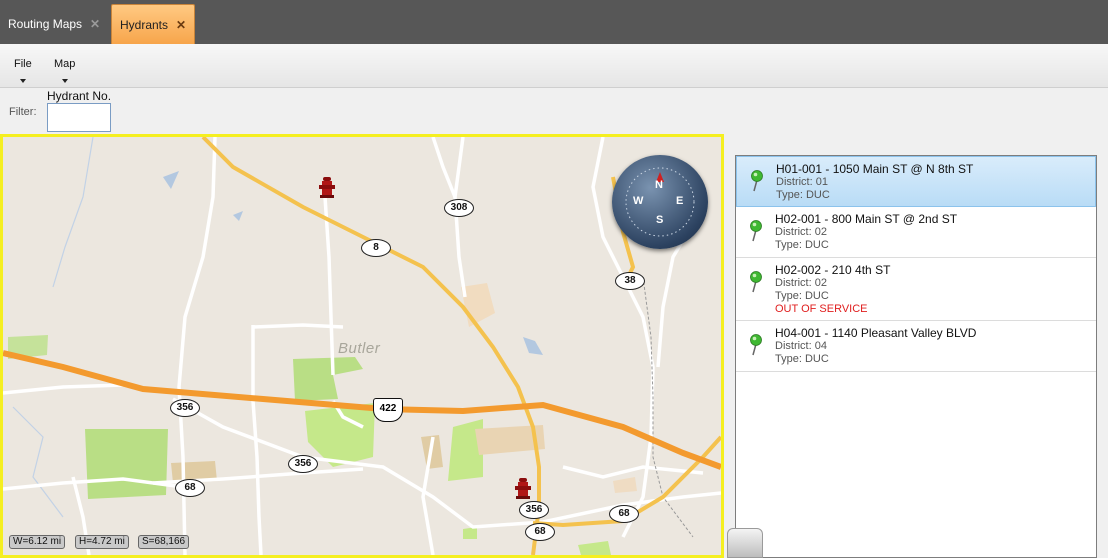  I want to click on menu-file-label: File, so click(23, 64).